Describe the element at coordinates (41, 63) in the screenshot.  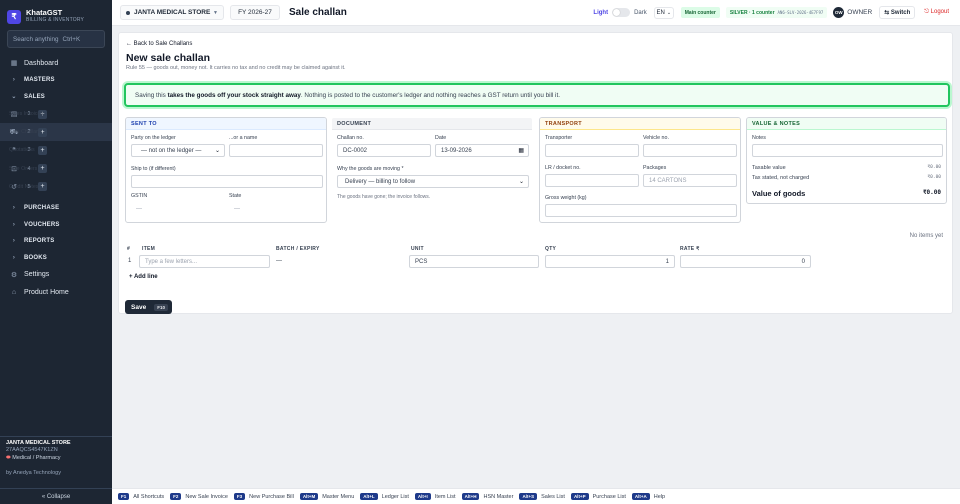
I see `sidebar-item-label: Dashboard` at that location.